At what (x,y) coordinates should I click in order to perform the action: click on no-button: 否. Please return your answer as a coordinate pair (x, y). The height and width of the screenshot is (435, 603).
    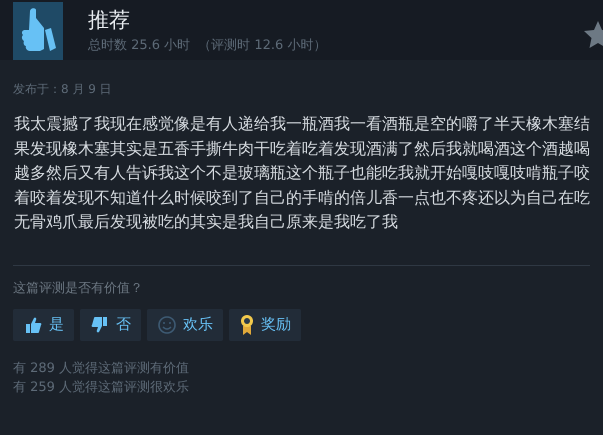
    Looking at the image, I should click on (110, 324).